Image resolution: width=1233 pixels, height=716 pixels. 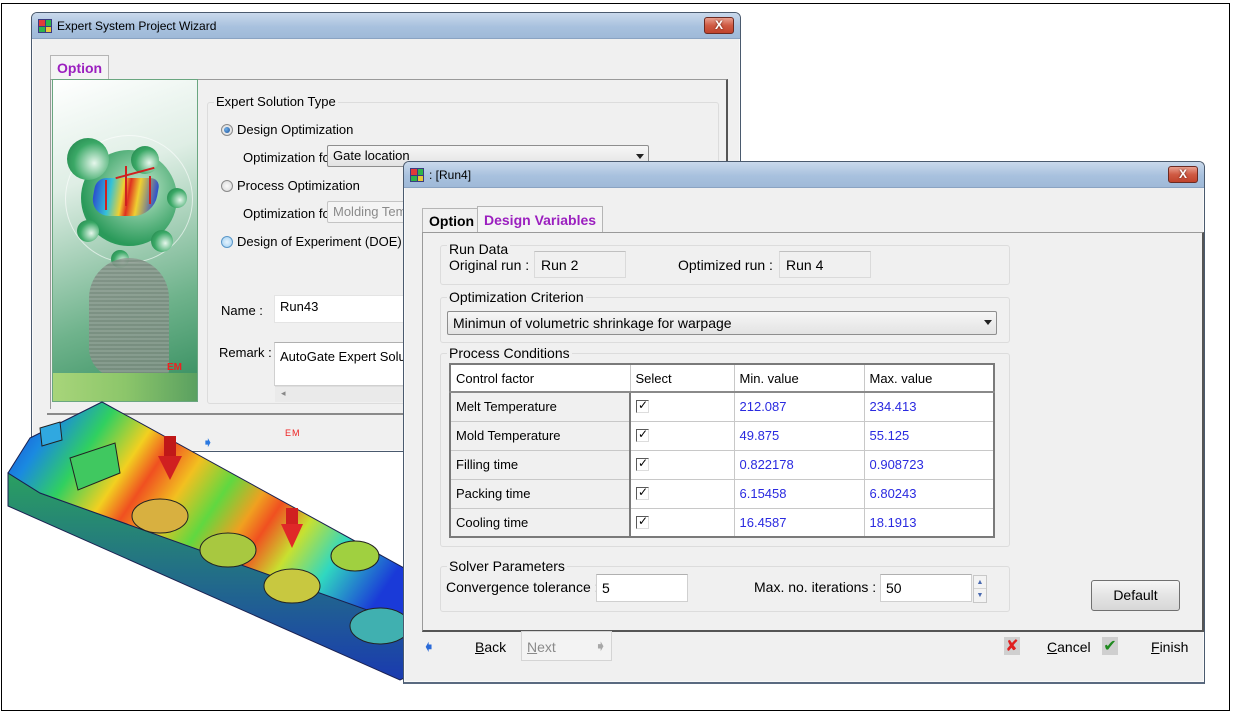 What do you see at coordinates (344, 364) in the screenshot?
I see `remark-input: AutoGate Expert Soluti` at bounding box center [344, 364].